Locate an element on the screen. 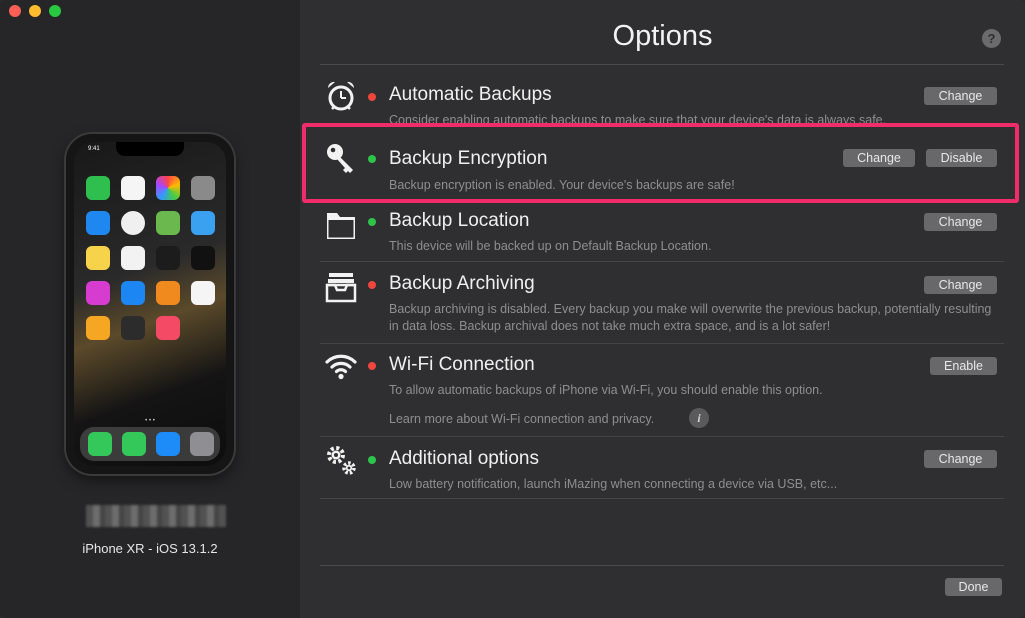  iphone-device-image: 9:41 • • • is located at coordinates (150, 304).